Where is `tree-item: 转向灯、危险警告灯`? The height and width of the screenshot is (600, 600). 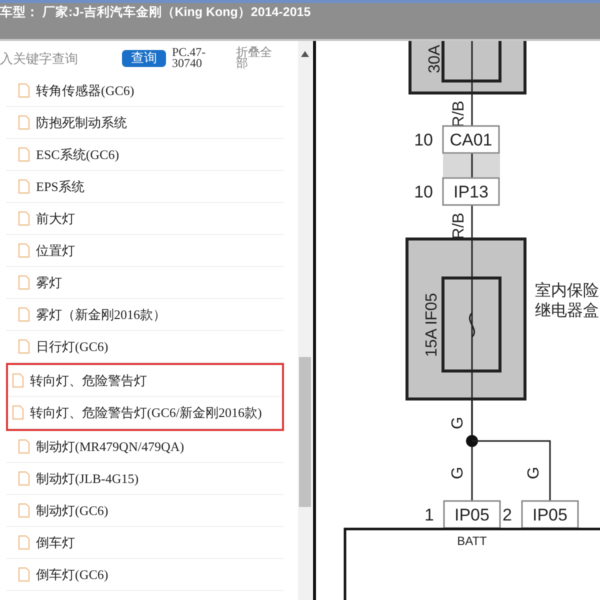 tree-item: 转向灯、危险警告灯 is located at coordinates (145, 381).